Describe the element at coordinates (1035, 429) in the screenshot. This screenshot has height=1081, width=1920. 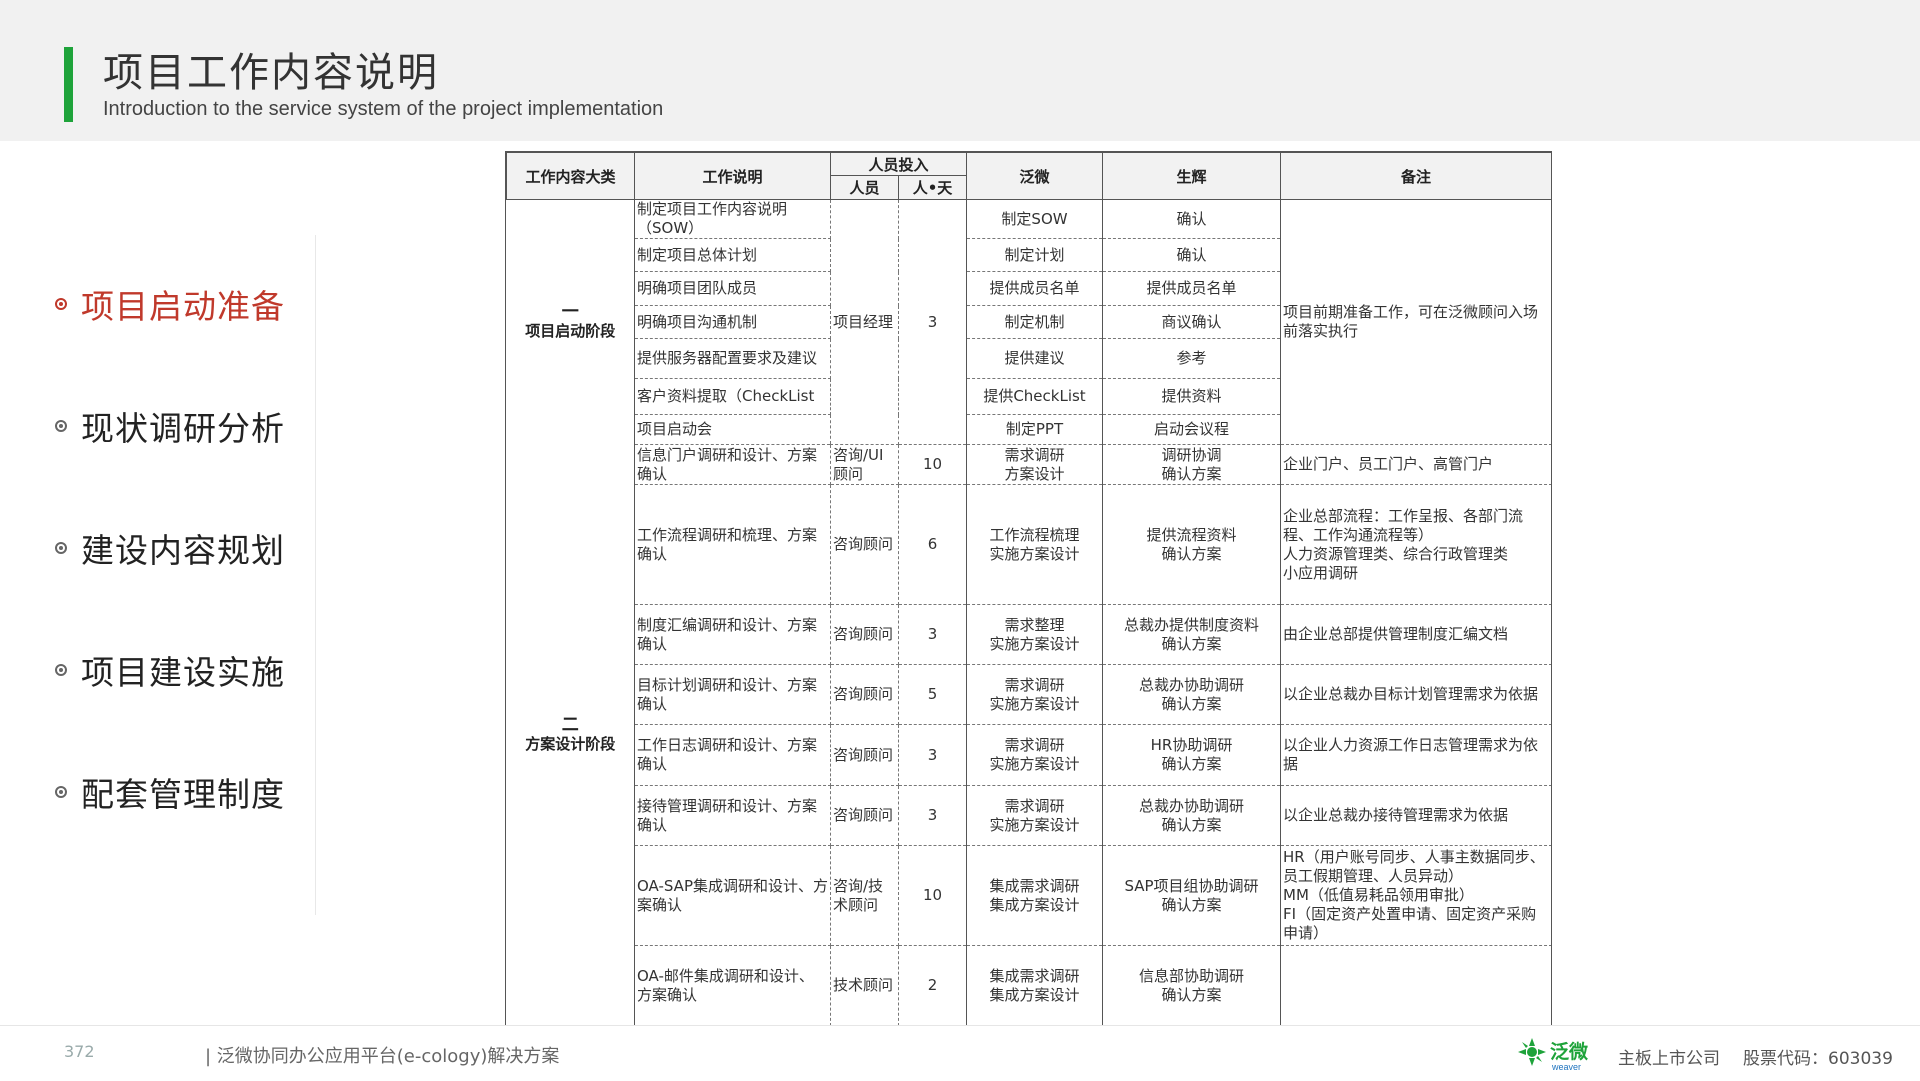
I see `fanwei-cell: 制定PPT` at that location.